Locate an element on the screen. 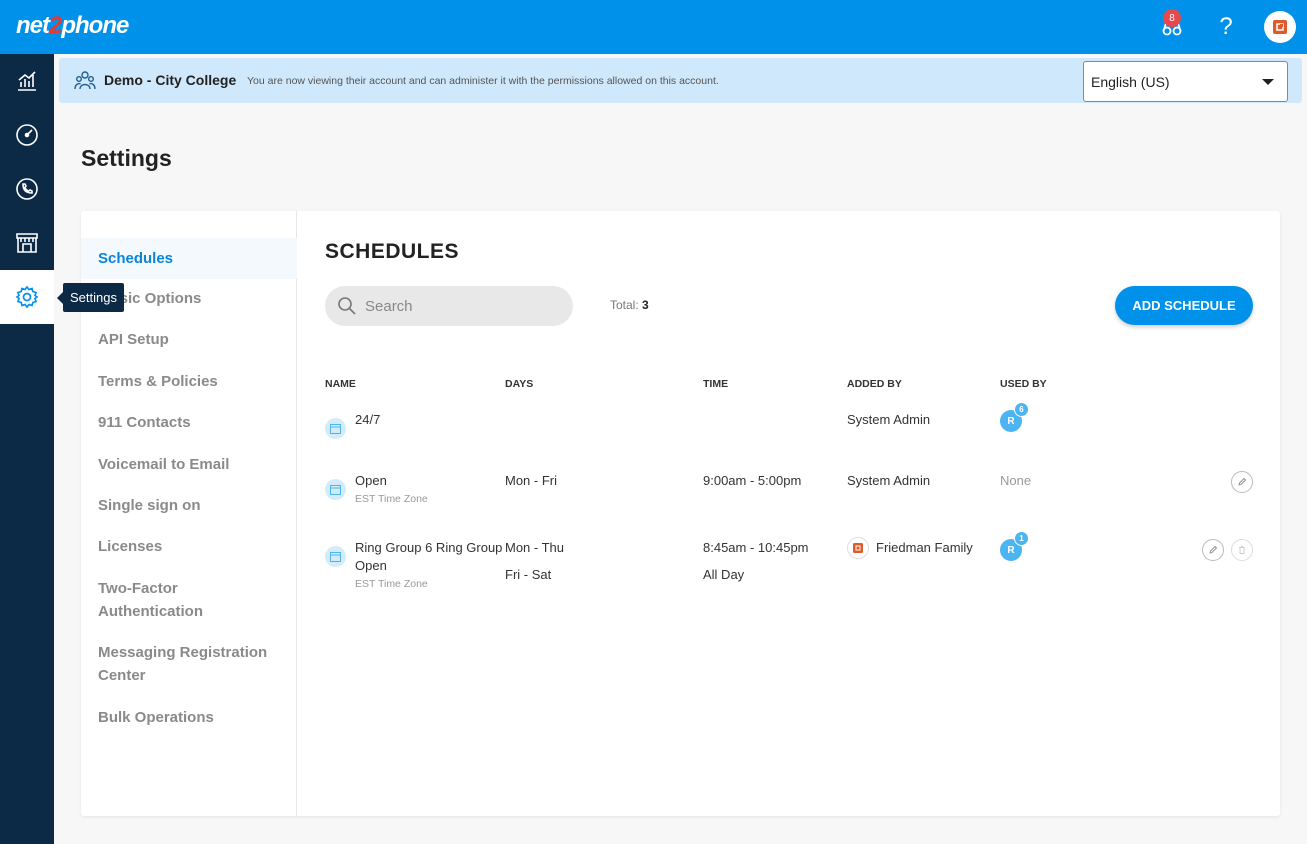  settings-icon is located at coordinates (27, 297).